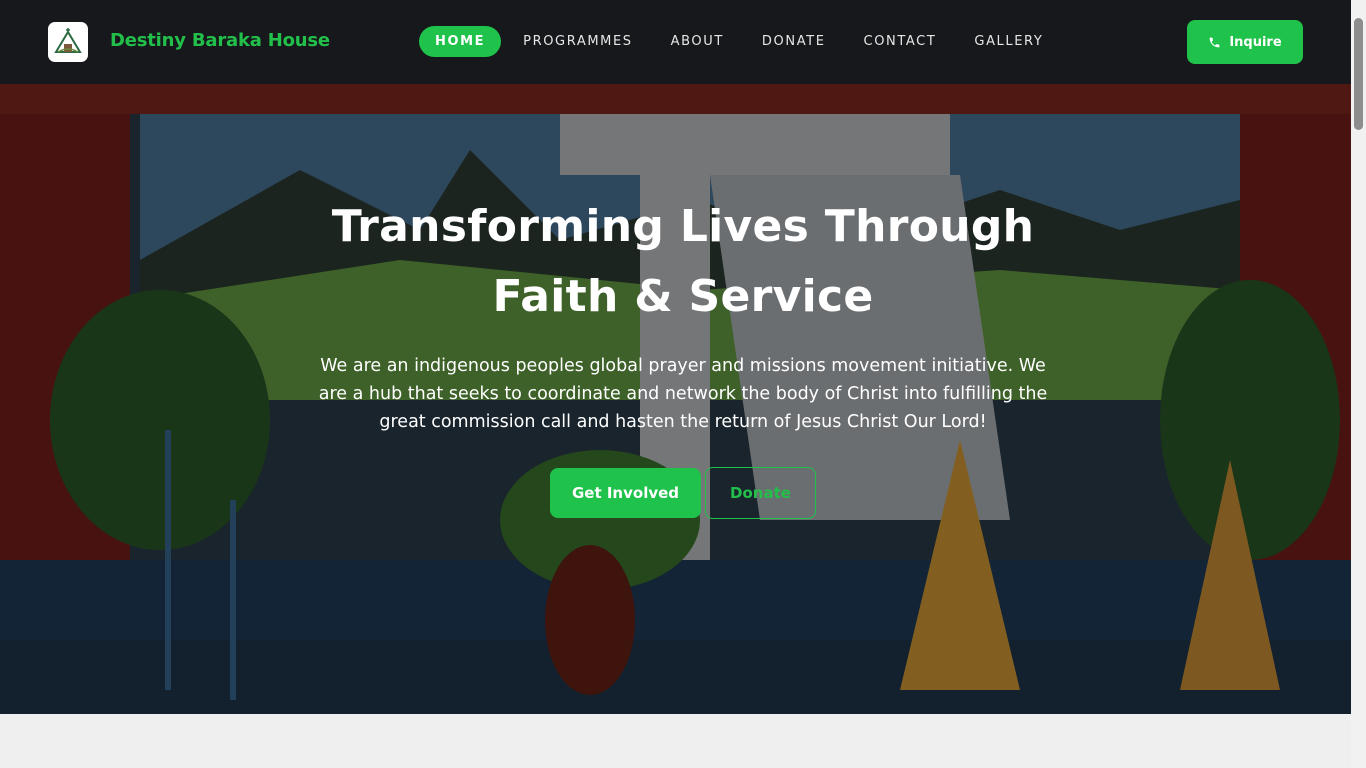 The image size is (1366, 768). Describe the element at coordinates (1214, 42) in the screenshot. I see `phone-icon` at that location.